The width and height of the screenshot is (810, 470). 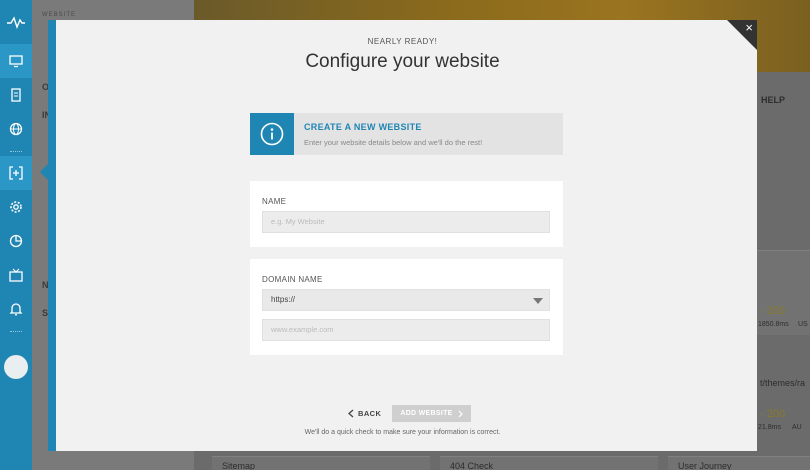 I want to click on name-card: NAME e.g. My Website, so click(x=406, y=214).